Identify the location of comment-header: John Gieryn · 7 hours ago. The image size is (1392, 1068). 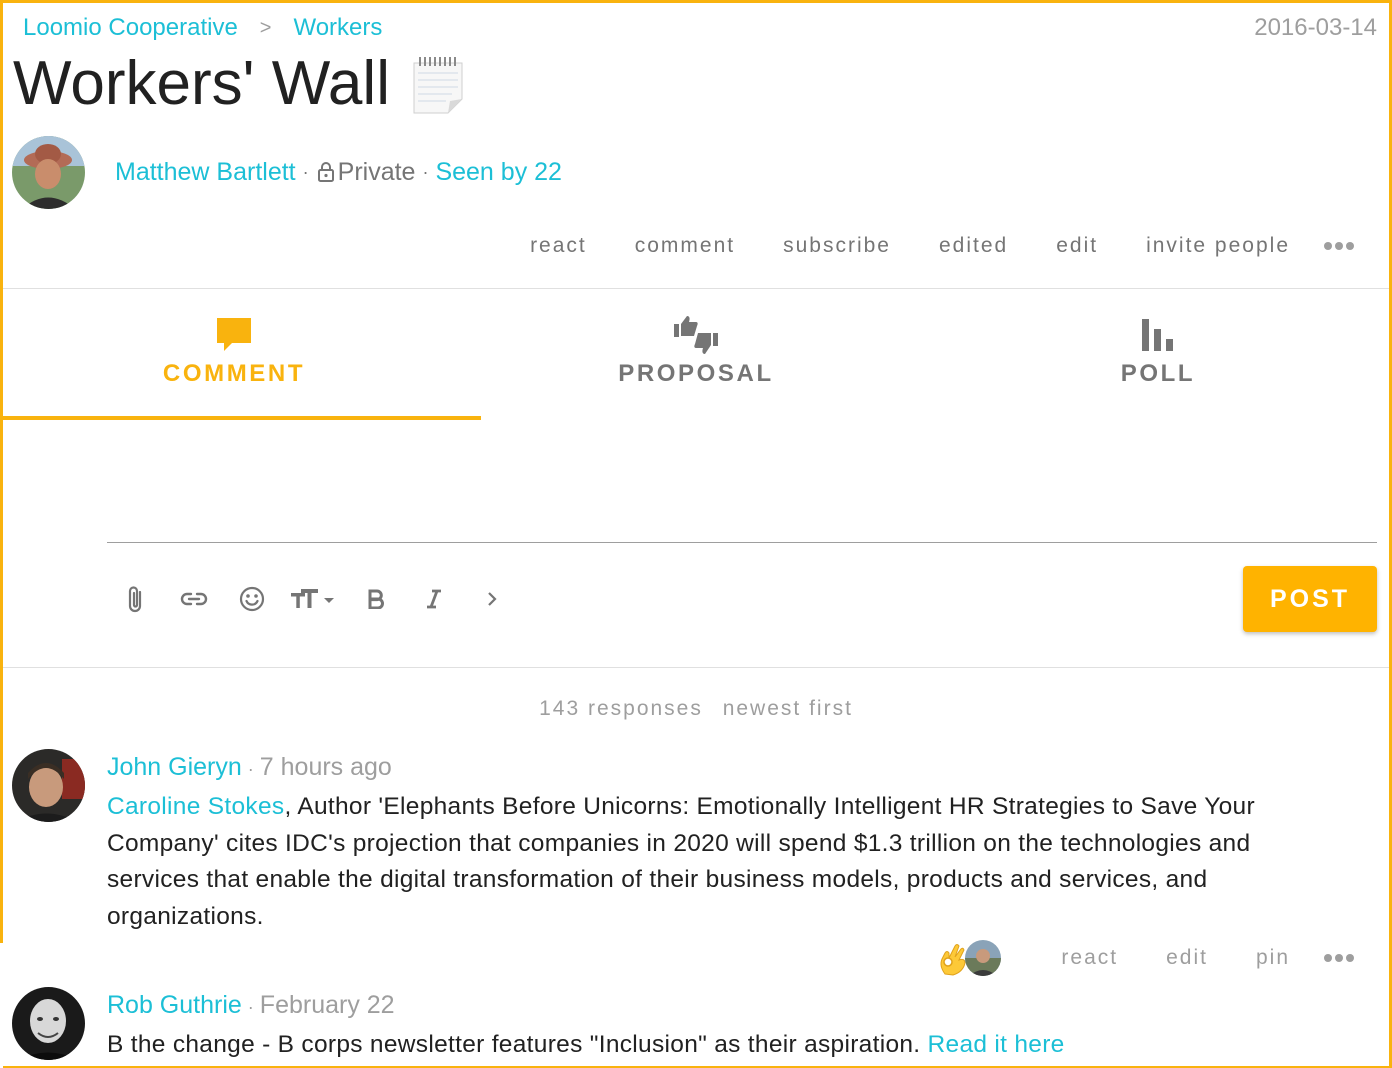
(249, 767).